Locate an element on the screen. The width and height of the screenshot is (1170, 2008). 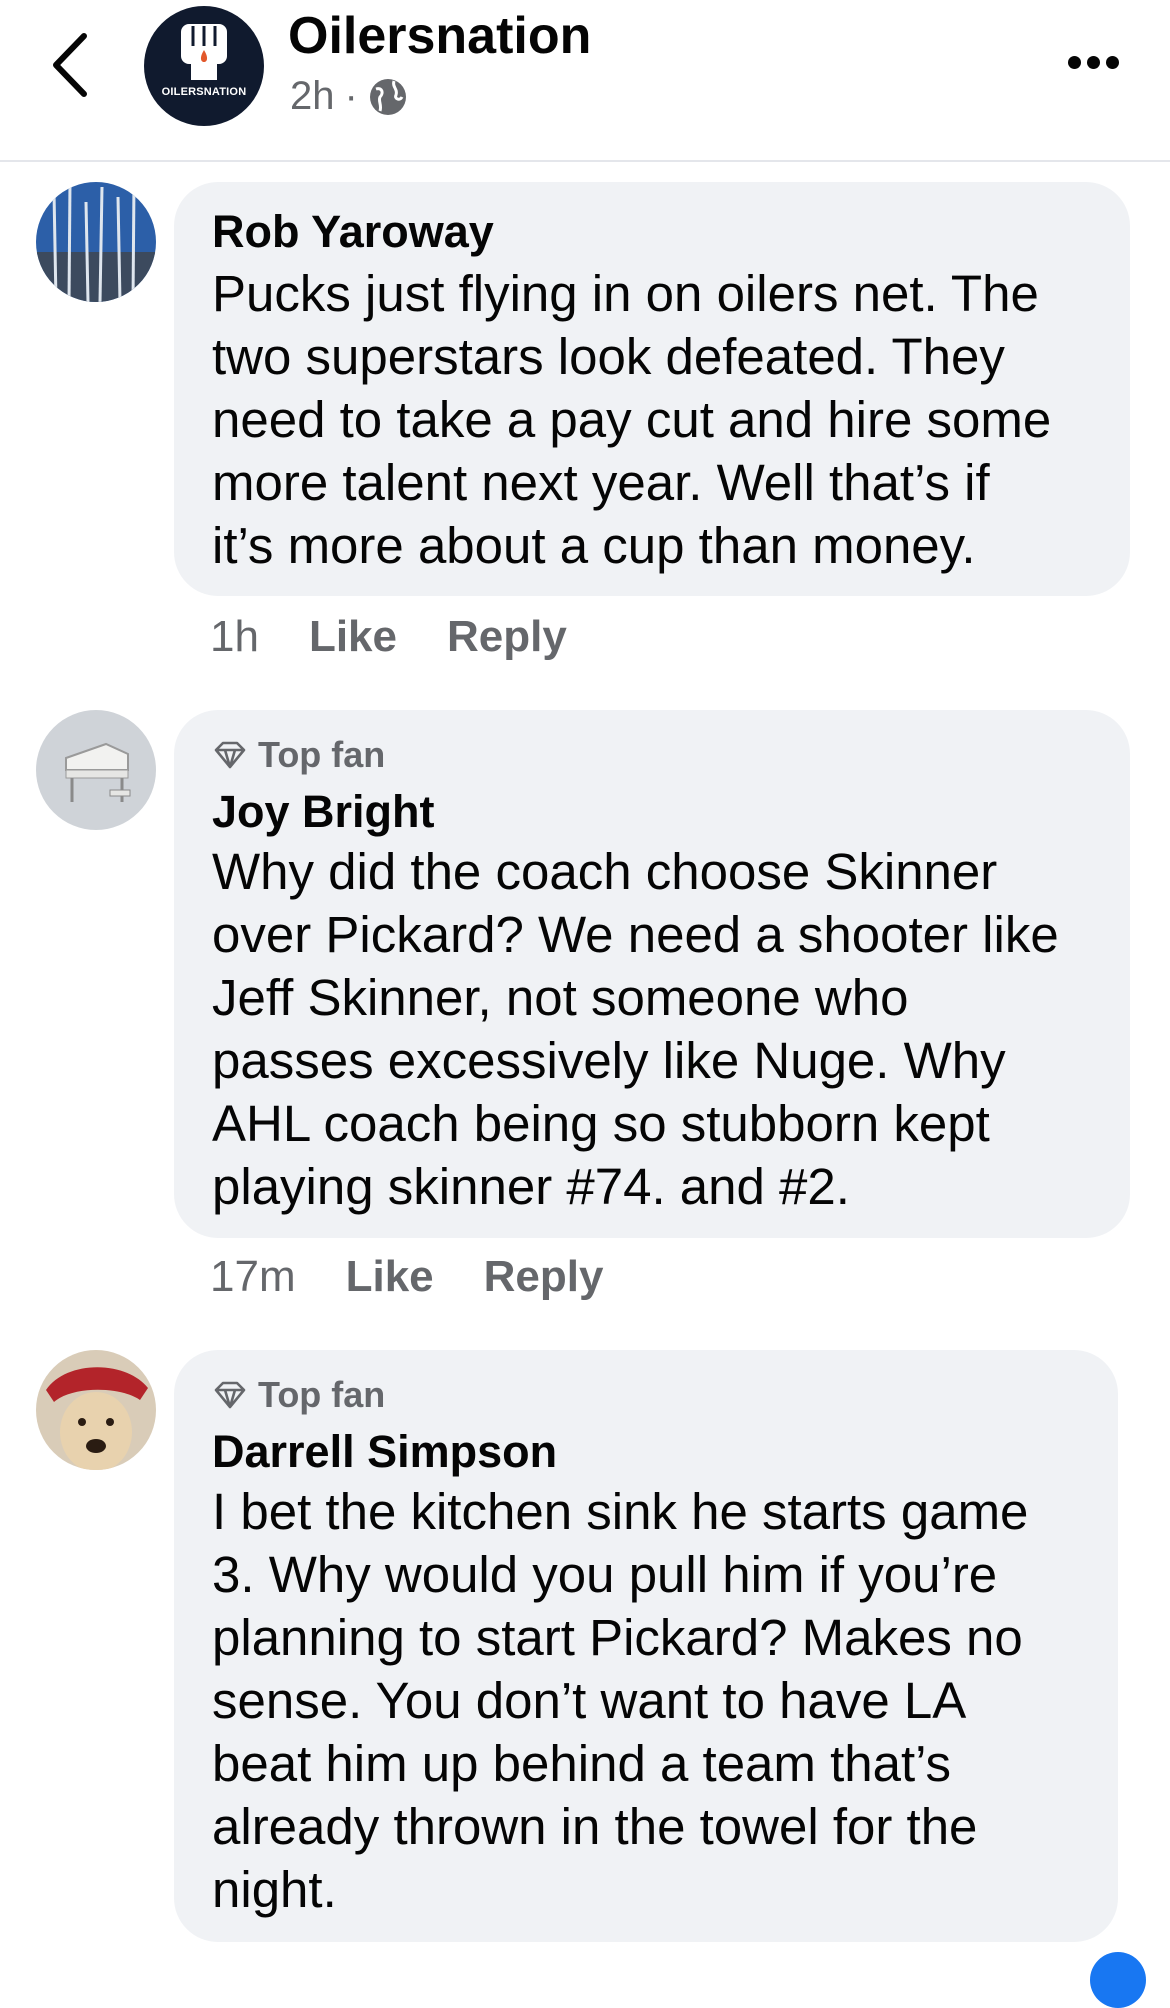
forest-photo is located at coordinates (96, 242).